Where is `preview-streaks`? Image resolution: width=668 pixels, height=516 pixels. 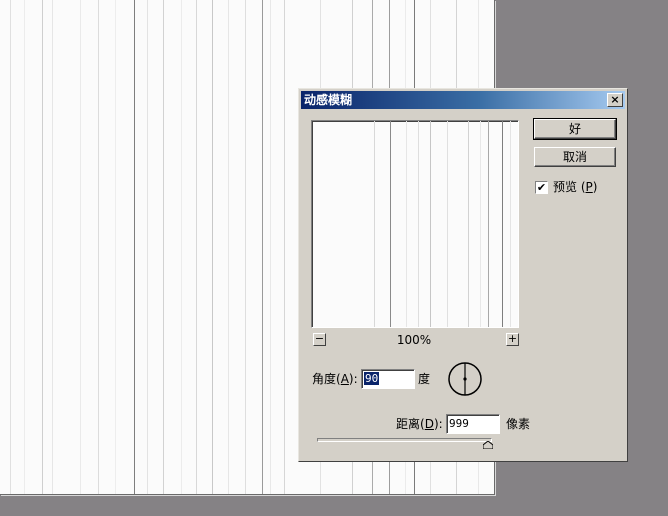
preview-streaks is located at coordinates (442, 224).